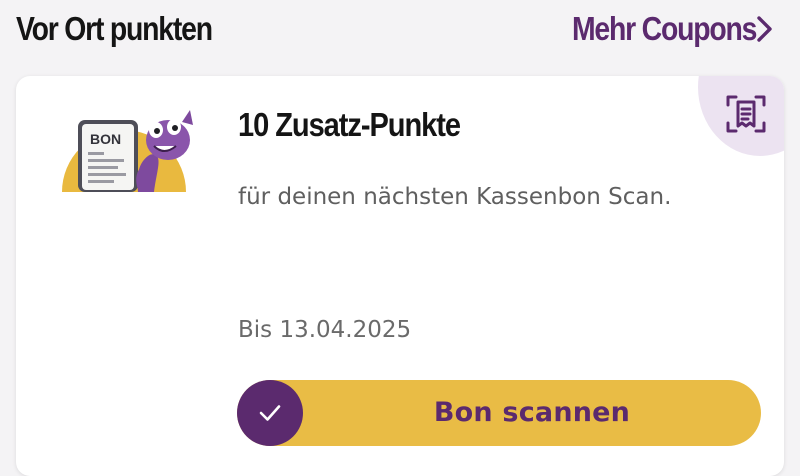  What do you see at coordinates (400, 34) in the screenshot?
I see `section-header: Vor Ort punkten Mehr Coupons` at bounding box center [400, 34].